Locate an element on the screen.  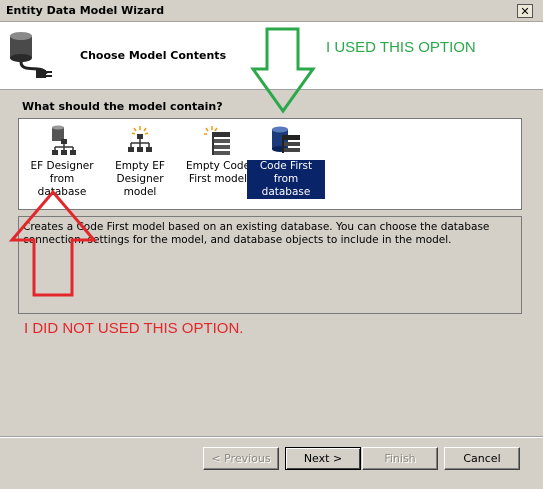
option-empty-code-first-model: Empty Code First model is located at coordinates (218, 165).